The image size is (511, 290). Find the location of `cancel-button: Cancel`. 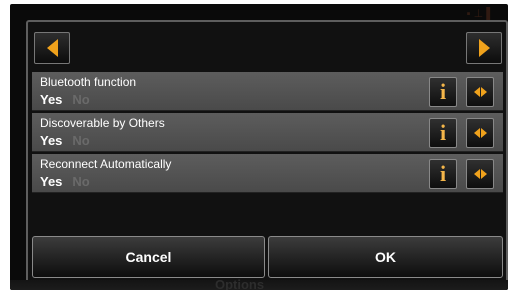

cancel-button: Cancel is located at coordinates (148, 257).